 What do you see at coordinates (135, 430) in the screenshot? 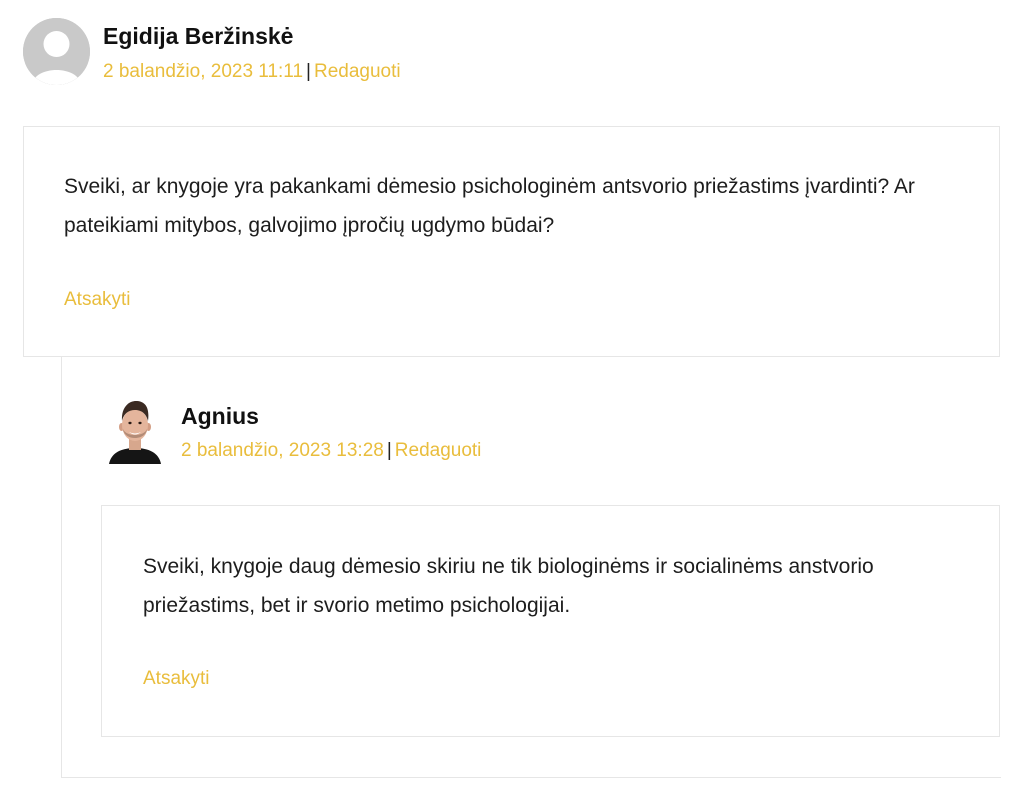
I see `user-photo-avatar` at bounding box center [135, 430].